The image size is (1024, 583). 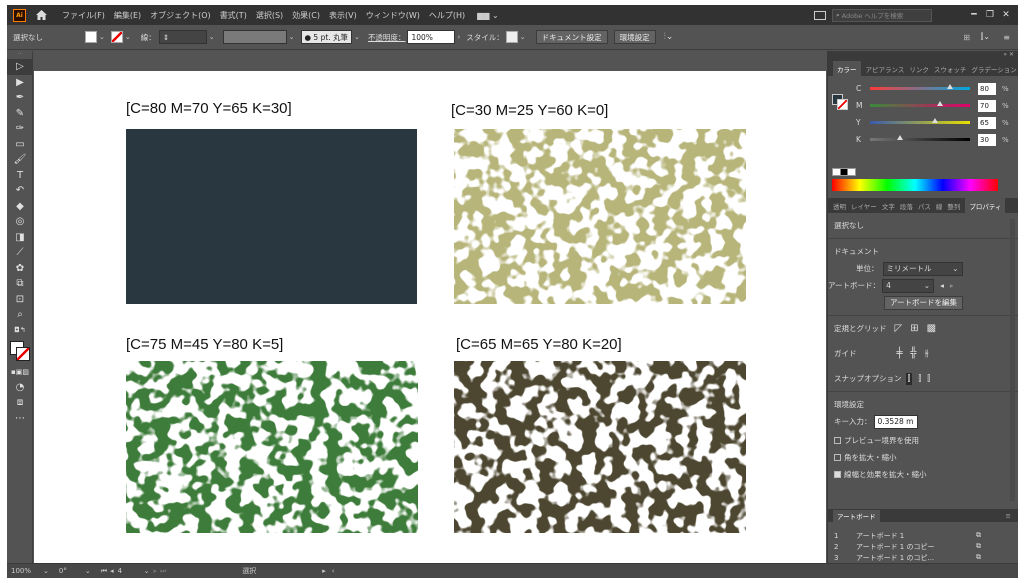 I want to click on tab-color: カラー, so click(x=847, y=68).